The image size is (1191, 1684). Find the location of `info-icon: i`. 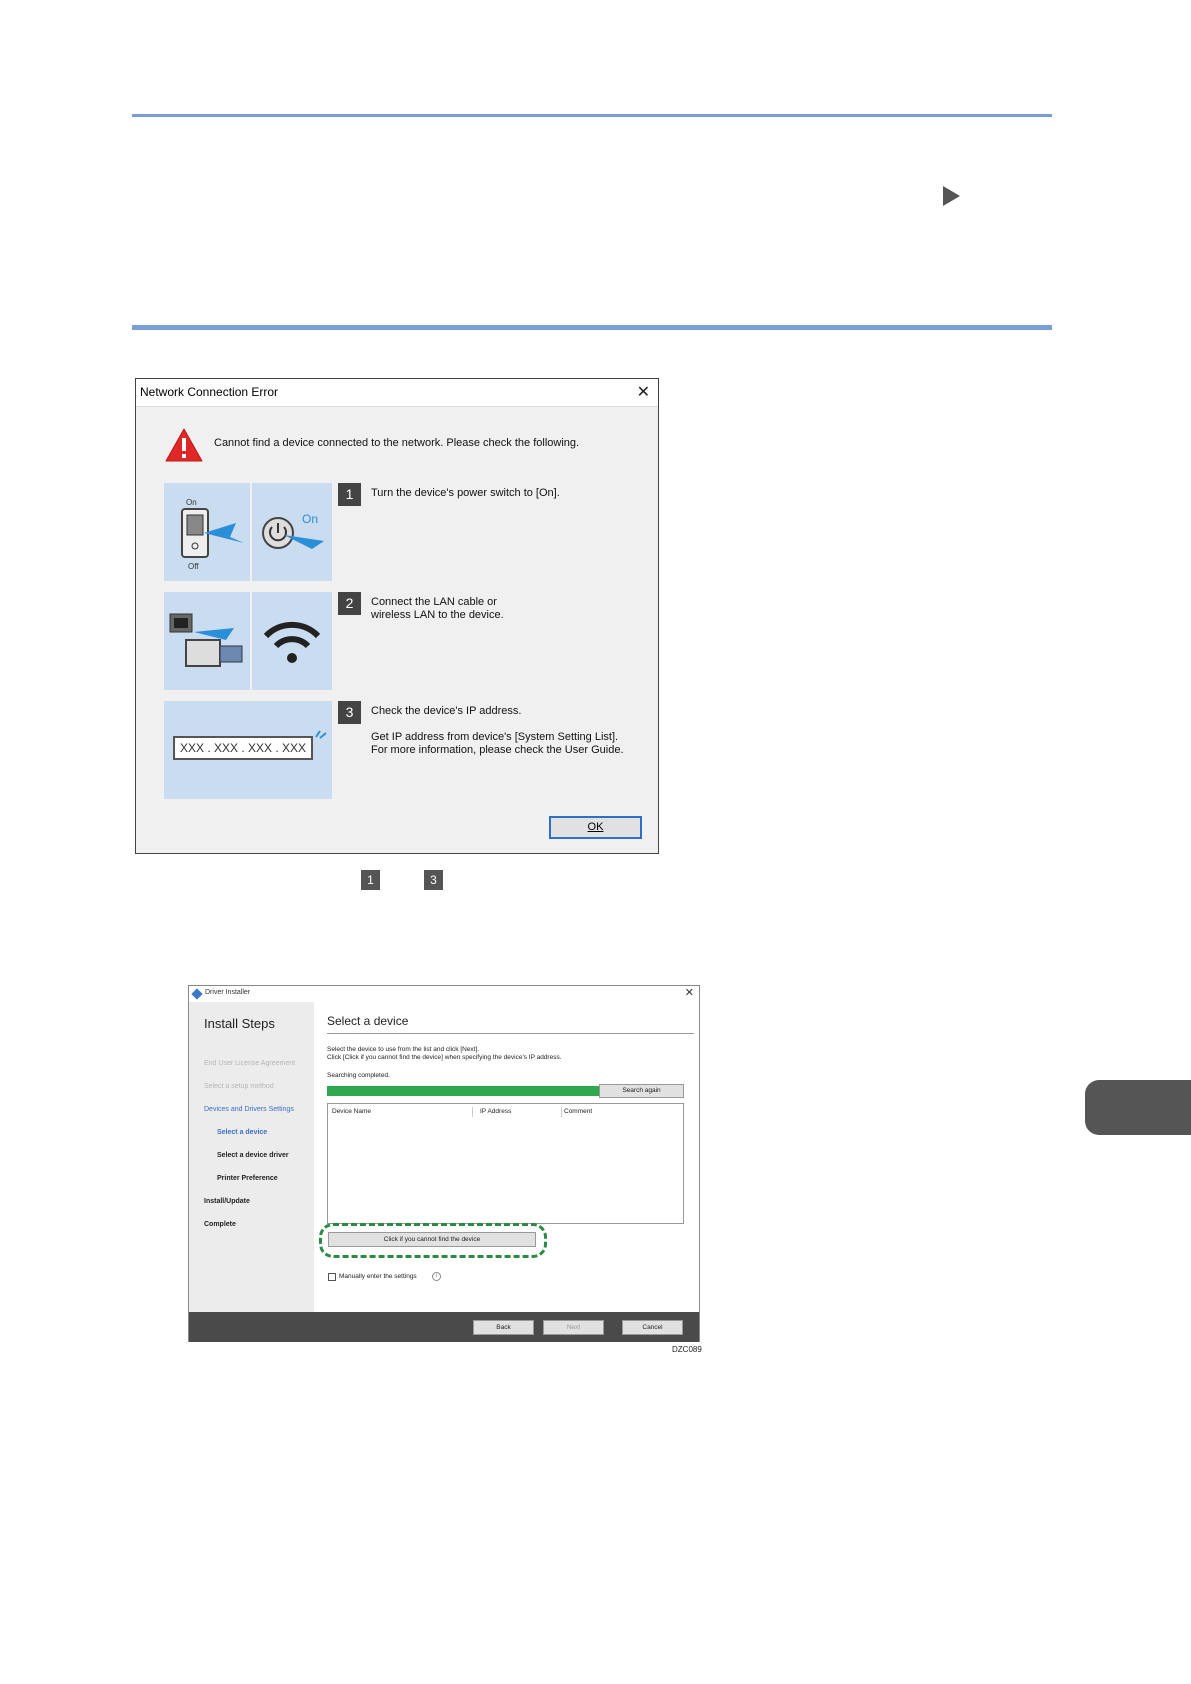

info-icon: i is located at coordinates (436, 1276).